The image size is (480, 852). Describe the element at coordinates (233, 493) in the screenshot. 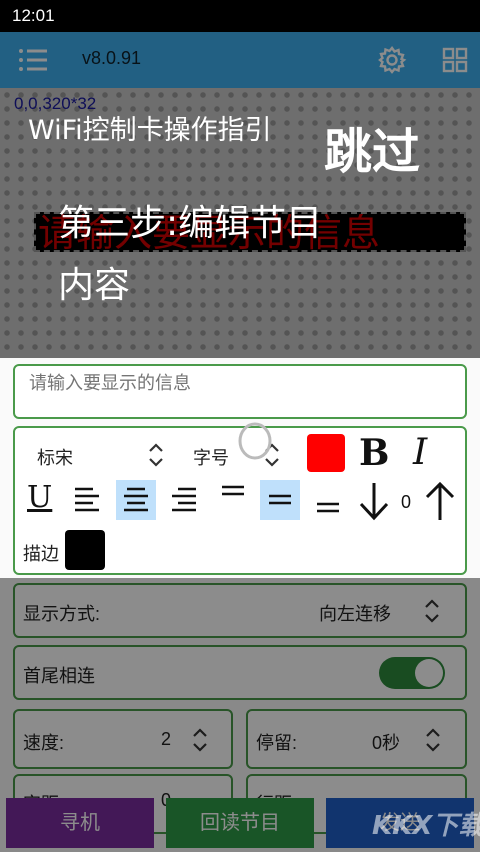

I see `valign-top-icon` at that location.